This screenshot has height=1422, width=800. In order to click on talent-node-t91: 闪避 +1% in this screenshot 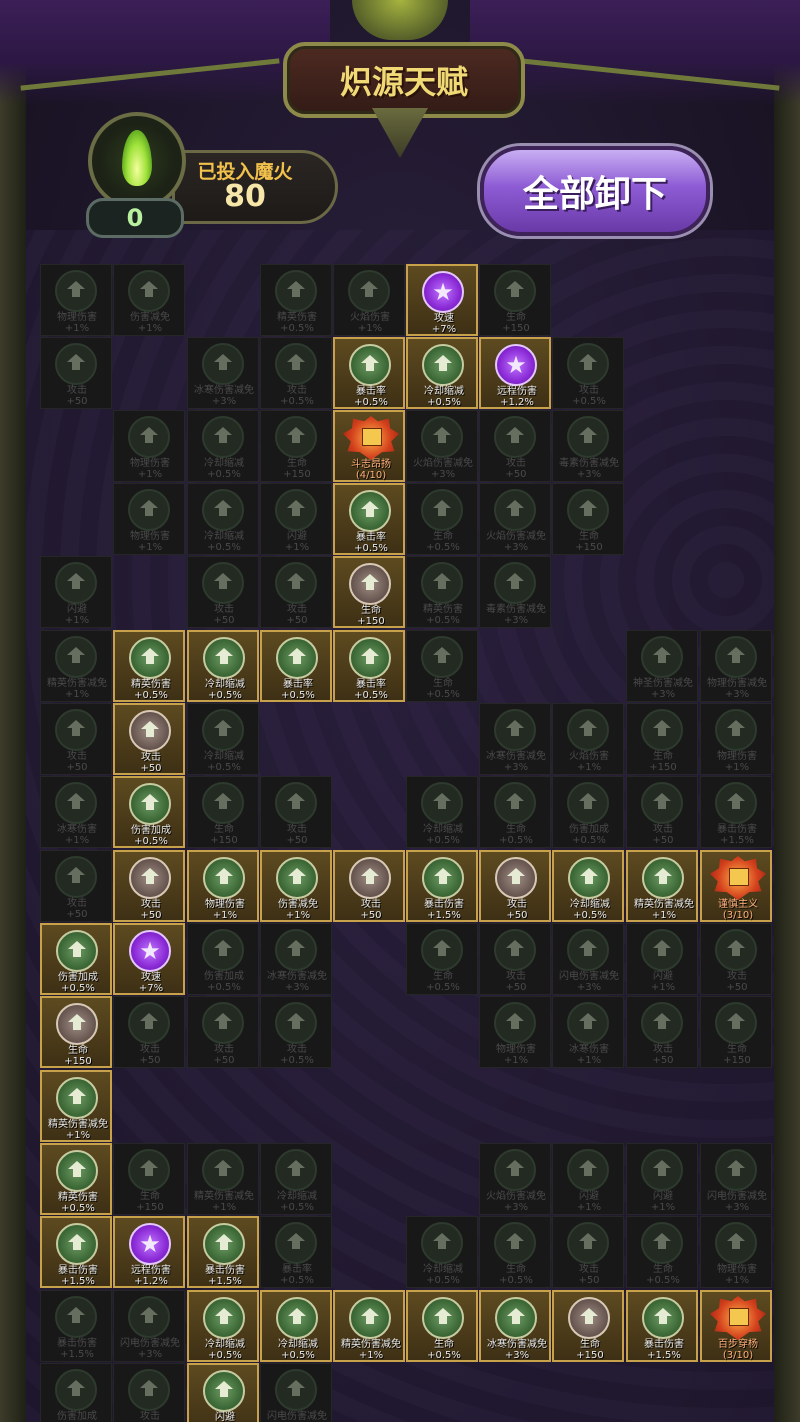, I will do `click(662, 1179)`.